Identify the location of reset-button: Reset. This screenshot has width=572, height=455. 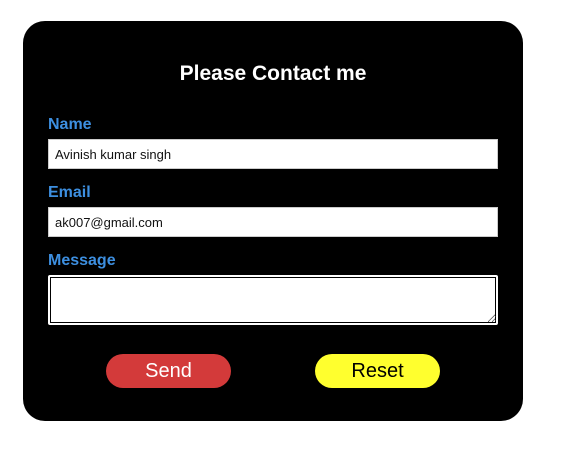
(377, 371).